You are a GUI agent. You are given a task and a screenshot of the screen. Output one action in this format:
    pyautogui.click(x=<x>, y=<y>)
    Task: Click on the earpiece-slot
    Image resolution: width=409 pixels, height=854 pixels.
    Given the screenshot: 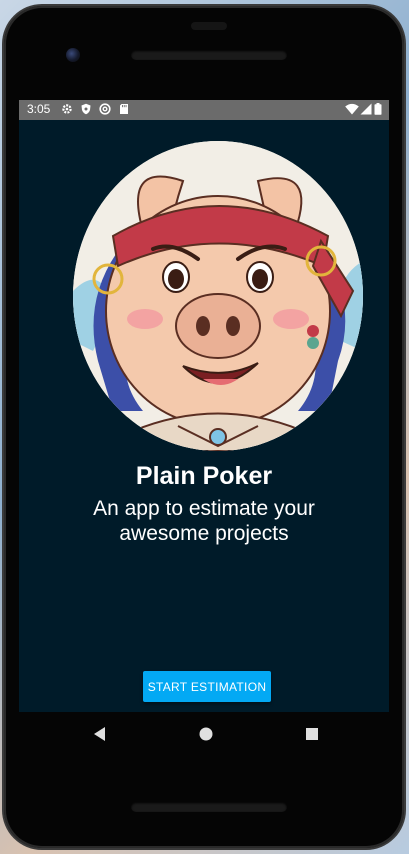 What is the action you would take?
    pyautogui.click(x=209, y=26)
    